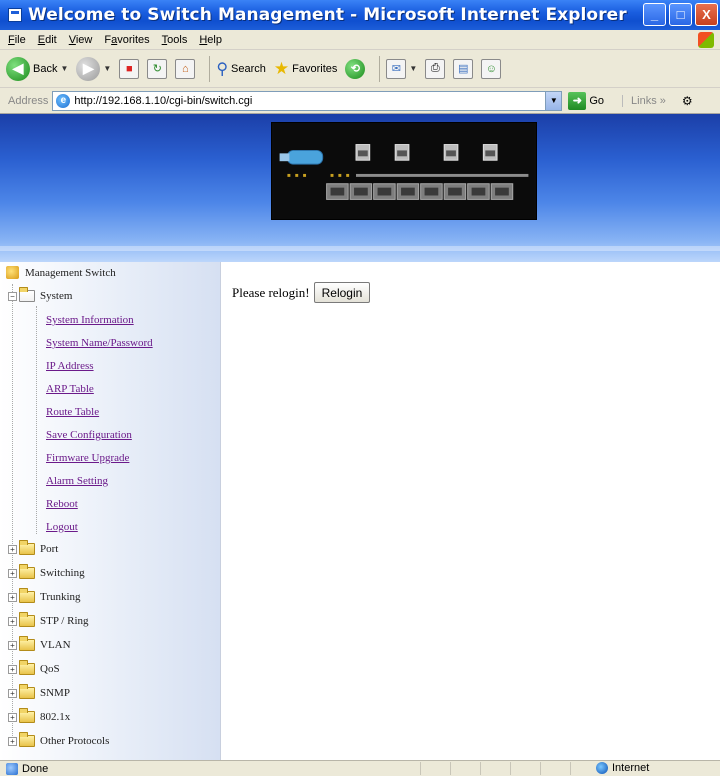 The image size is (720, 776). Describe the element at coordinates (222, 69) in the screenshot. I see `search-icon: ⚲` at that location.